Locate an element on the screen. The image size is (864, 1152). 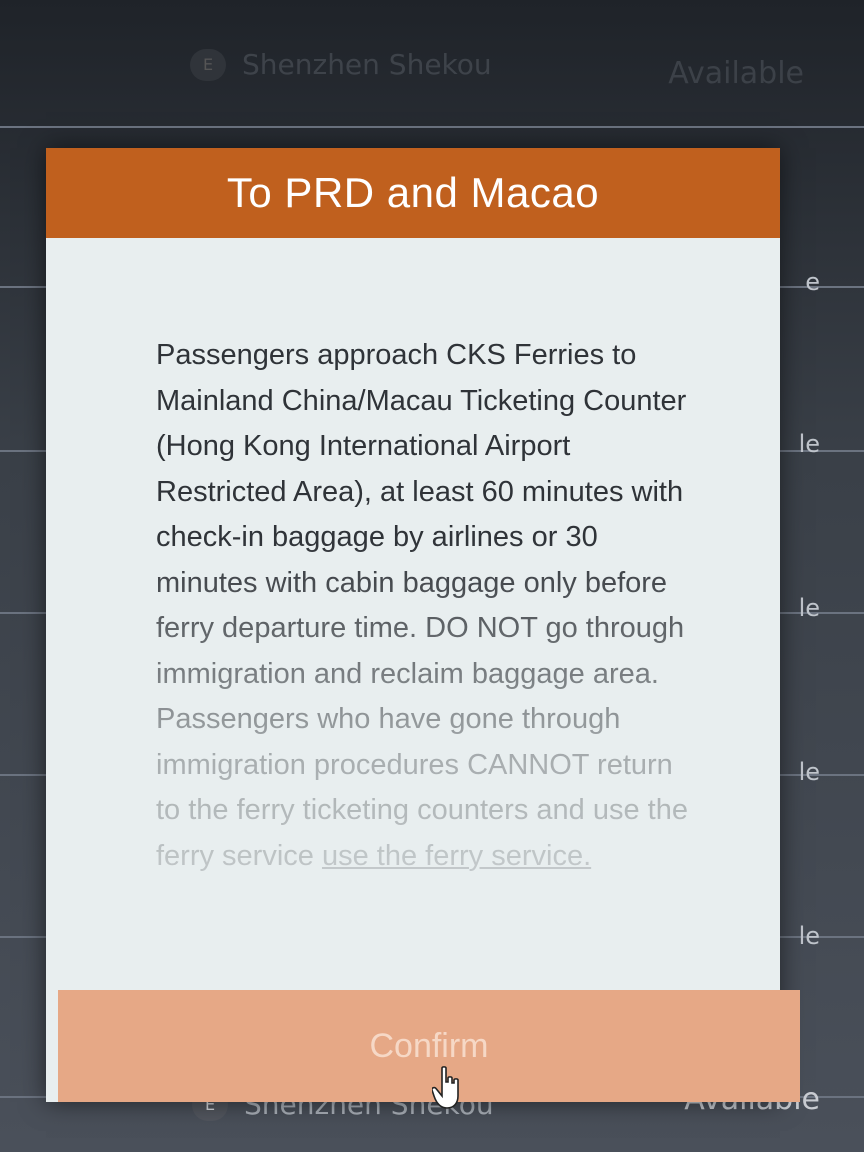
availability-status-fragment: e is located at coordinates (812, 282).